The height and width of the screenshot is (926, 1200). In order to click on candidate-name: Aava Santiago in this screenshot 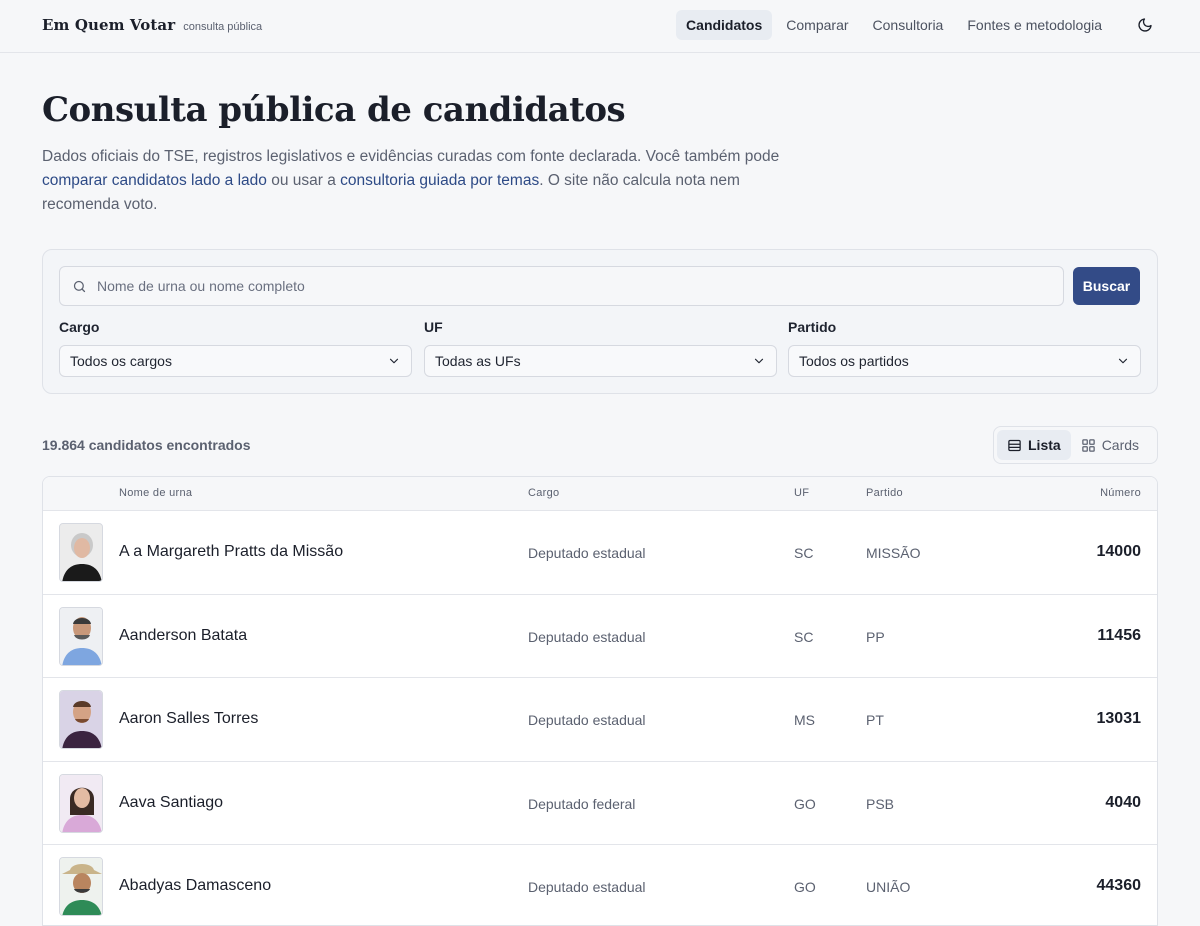, I will do `click(171, 803)`.